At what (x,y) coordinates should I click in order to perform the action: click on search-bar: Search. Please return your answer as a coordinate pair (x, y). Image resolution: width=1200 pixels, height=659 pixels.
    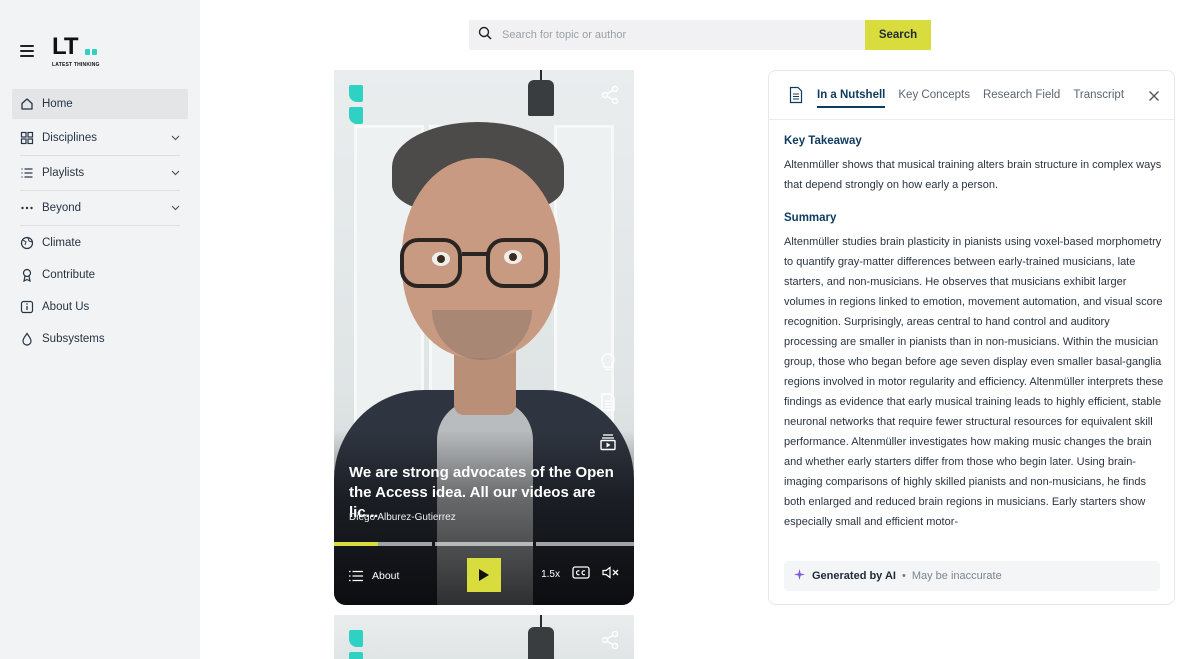
    Looking at the image, I should click on (700, 35).